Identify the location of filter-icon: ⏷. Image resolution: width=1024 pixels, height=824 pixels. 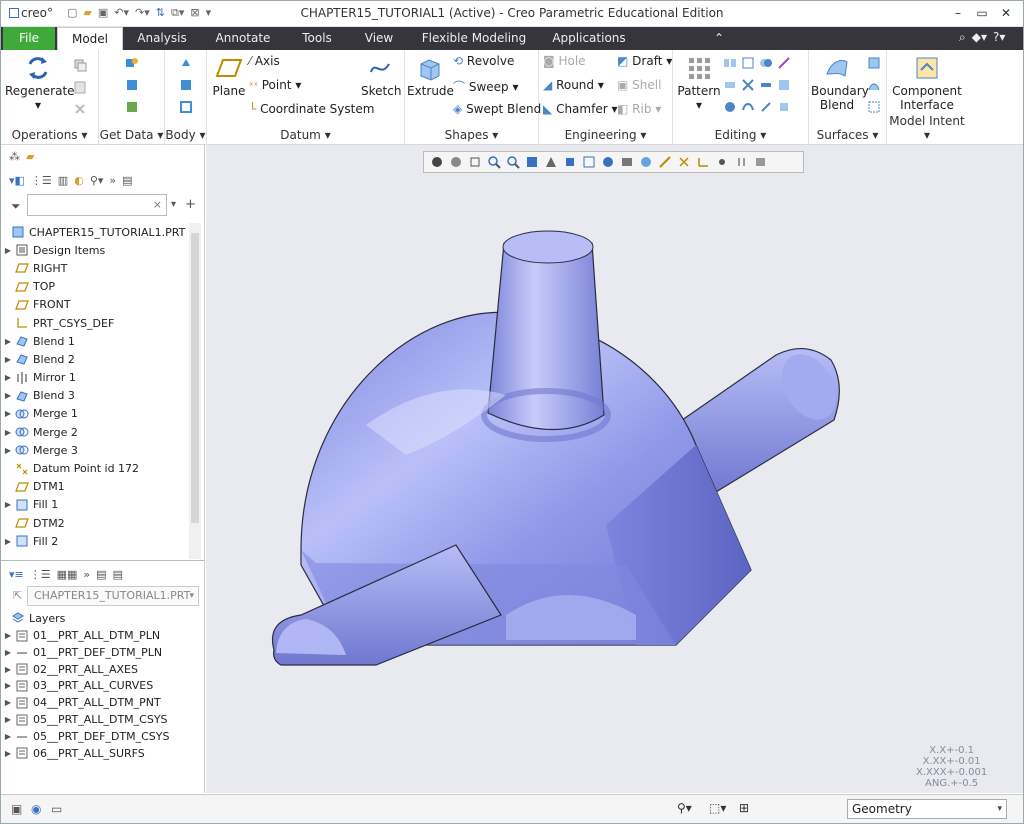
(16, 206).